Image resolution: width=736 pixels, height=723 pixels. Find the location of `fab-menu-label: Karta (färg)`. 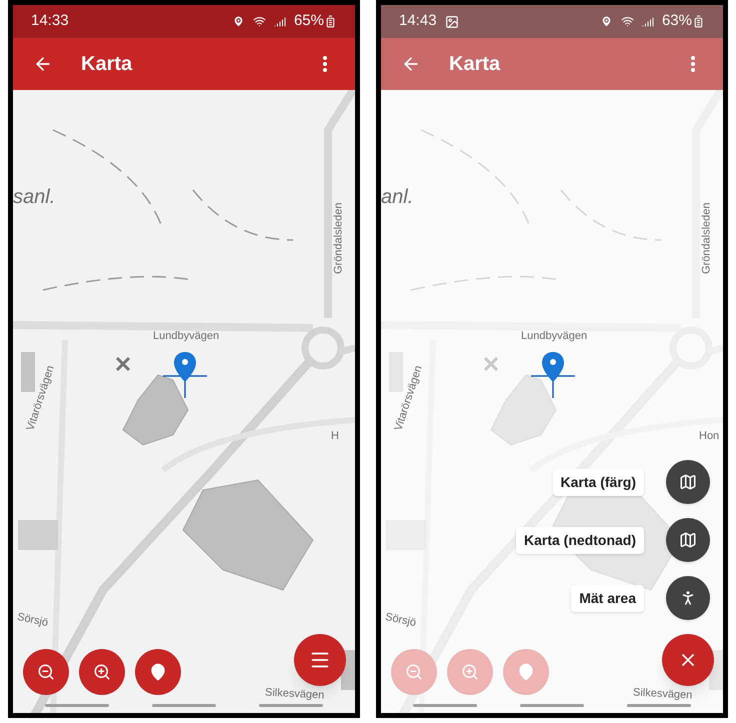

fab-menu-label: Karta (färg) is located at coordinates (598, 482).